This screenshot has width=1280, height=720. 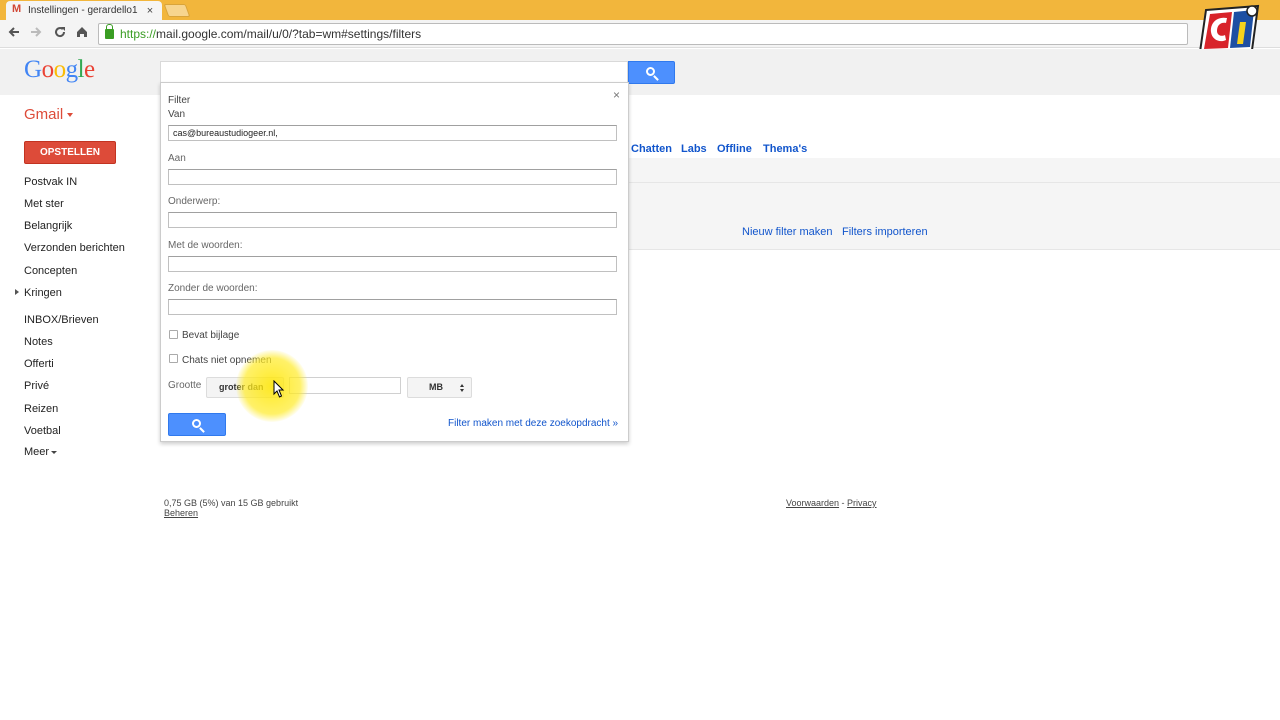 What do you see at coordinates (179, 100) in the screenshot?
I see `filter-dialog-title: Filter` at bounding box center [179, 100].